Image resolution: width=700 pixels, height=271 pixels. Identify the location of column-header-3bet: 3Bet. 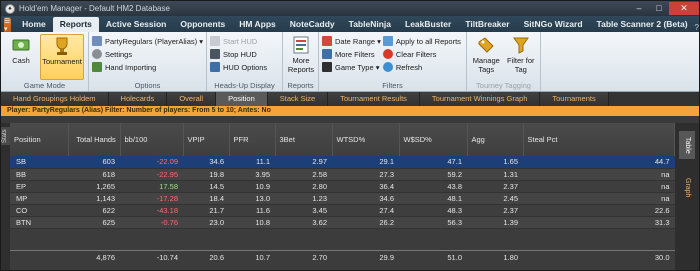
(304, 139).